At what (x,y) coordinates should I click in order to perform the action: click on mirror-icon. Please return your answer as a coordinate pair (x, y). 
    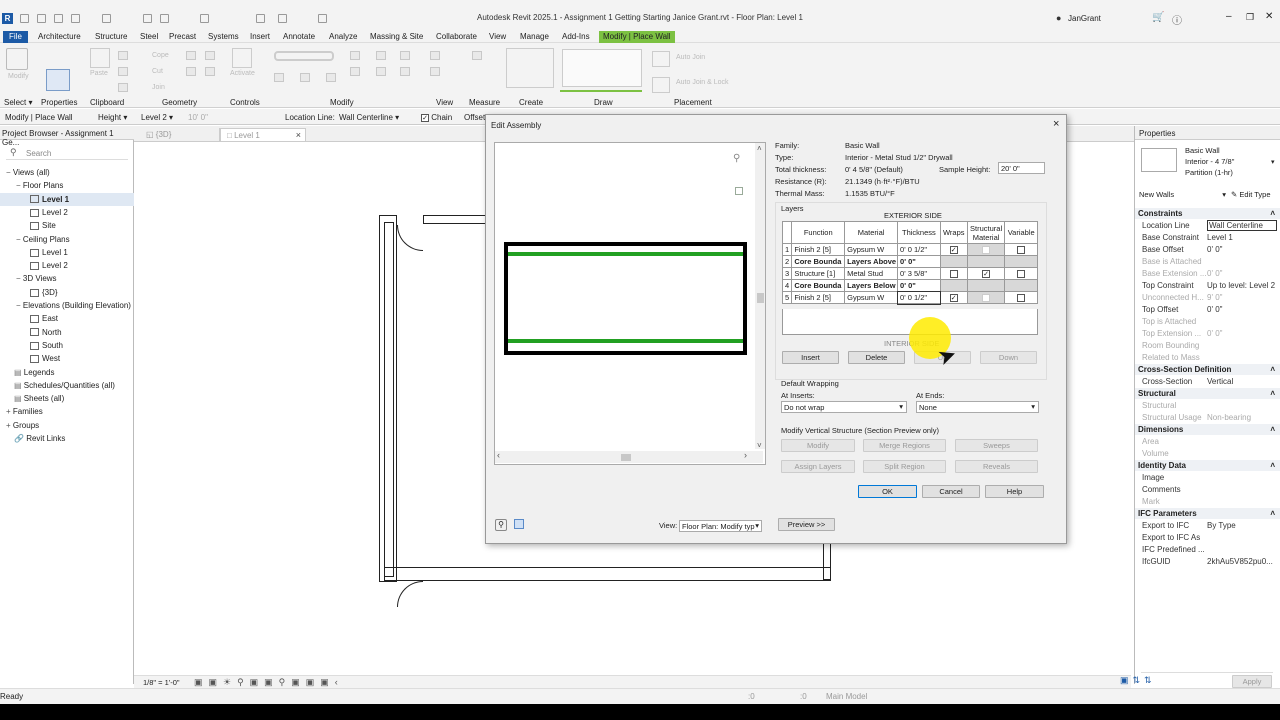
    Looking at the image, I should click on (355, 55).